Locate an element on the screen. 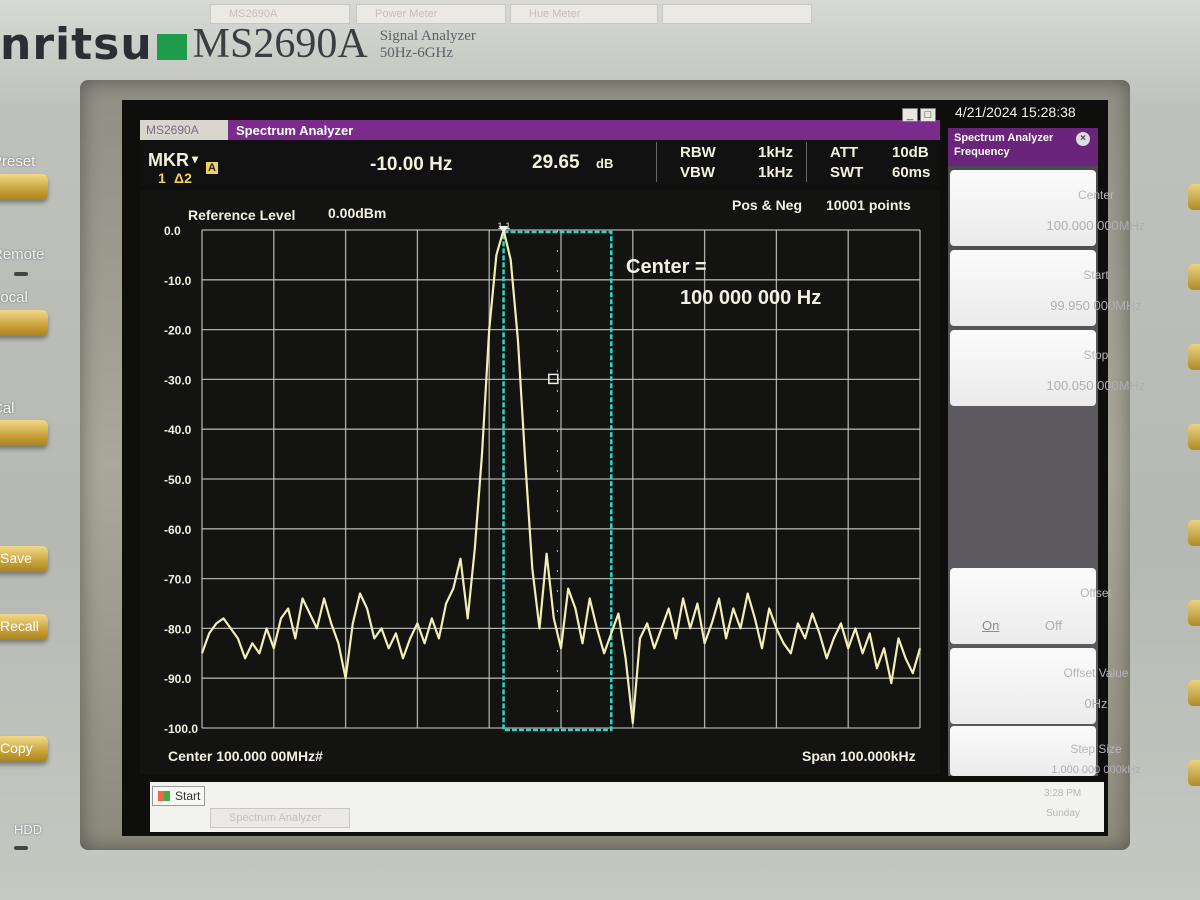 Image resolution: width=1200 pixels, height=900 pixels. y-tick-label: 0.0 is located at coordinates (172, 231).